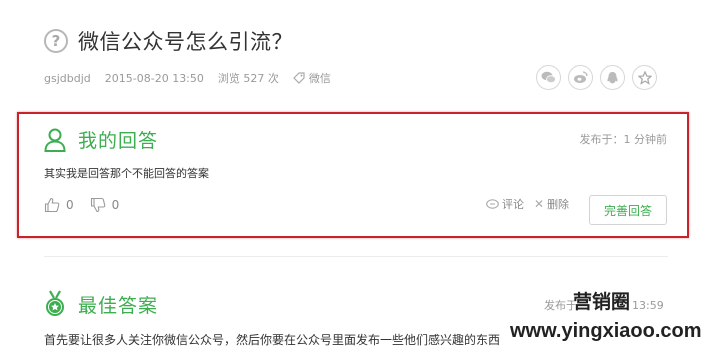 Image resolution: width=707 pixels, height=354 pixels. Describe the element at coordinates (539, 204) in the screenshot. I see `close-icon: ✕` at that location.